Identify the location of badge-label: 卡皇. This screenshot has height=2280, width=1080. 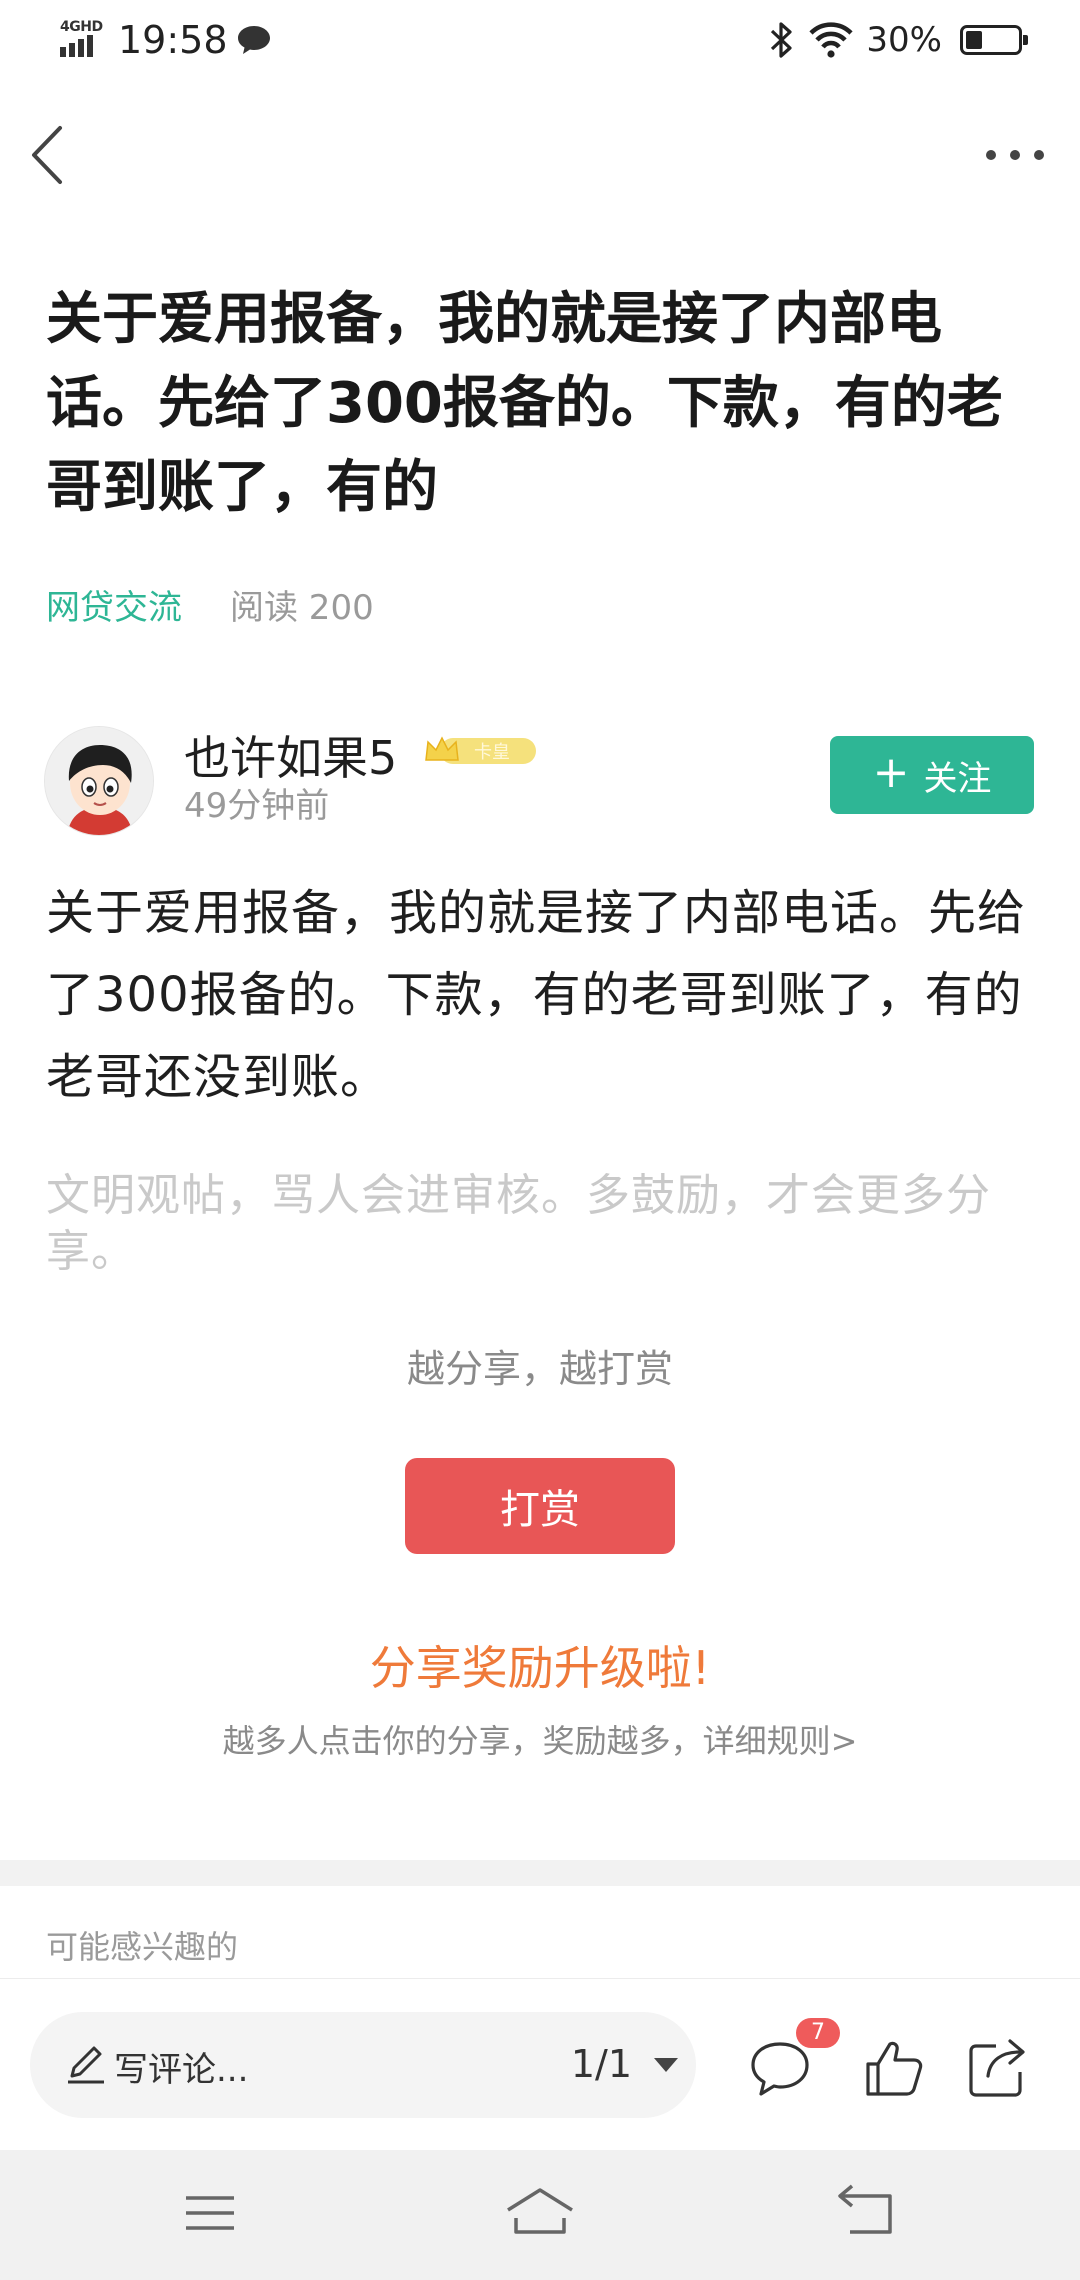
(492, 752).